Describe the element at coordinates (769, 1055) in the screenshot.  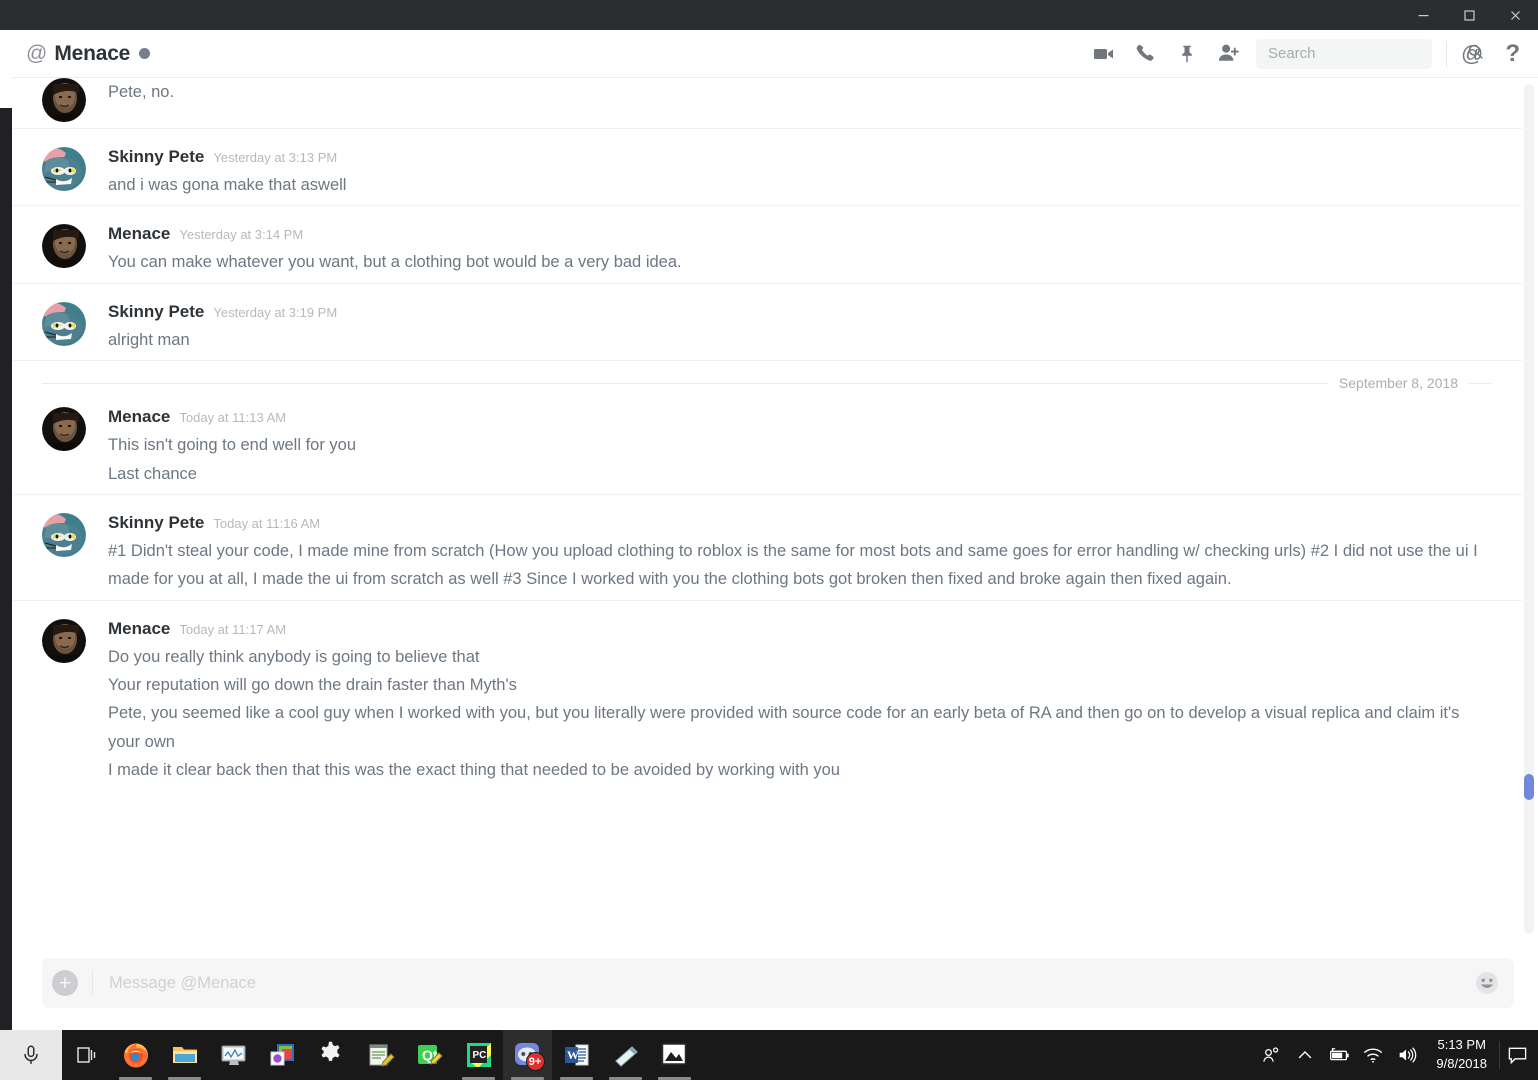
I see `windows-taskbar: Qt PC 9+ W 5:13 PM 9/8/2018` at that location.